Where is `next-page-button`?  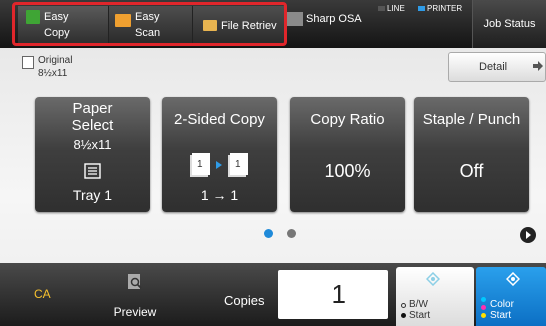 next-page-button is located at coordinates (528, 235).